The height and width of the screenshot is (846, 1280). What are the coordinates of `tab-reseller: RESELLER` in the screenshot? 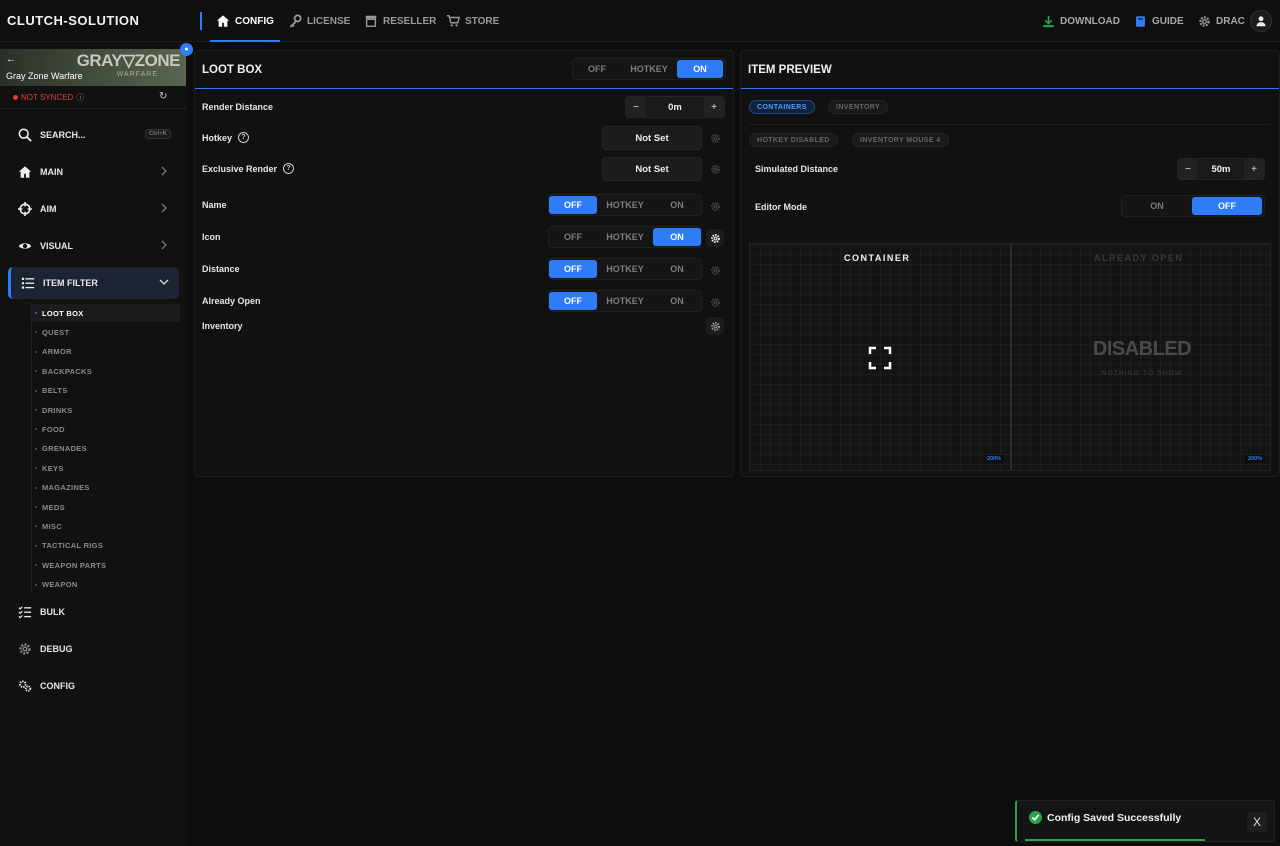 It's located at (400, 21).